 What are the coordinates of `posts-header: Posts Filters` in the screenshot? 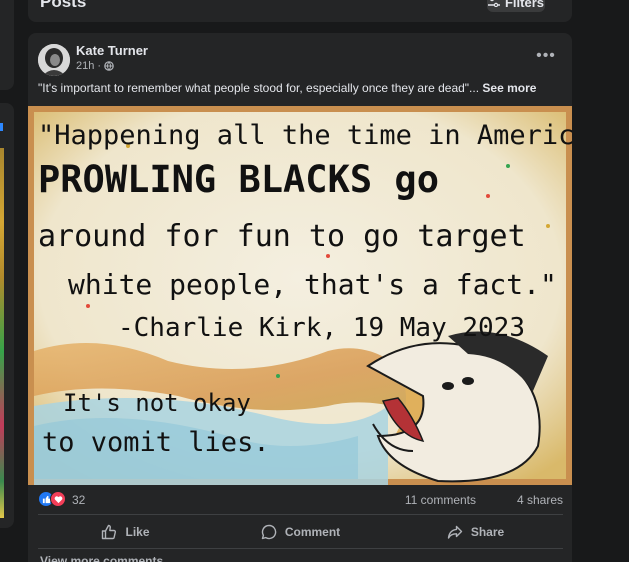 It's located at (300, 11).